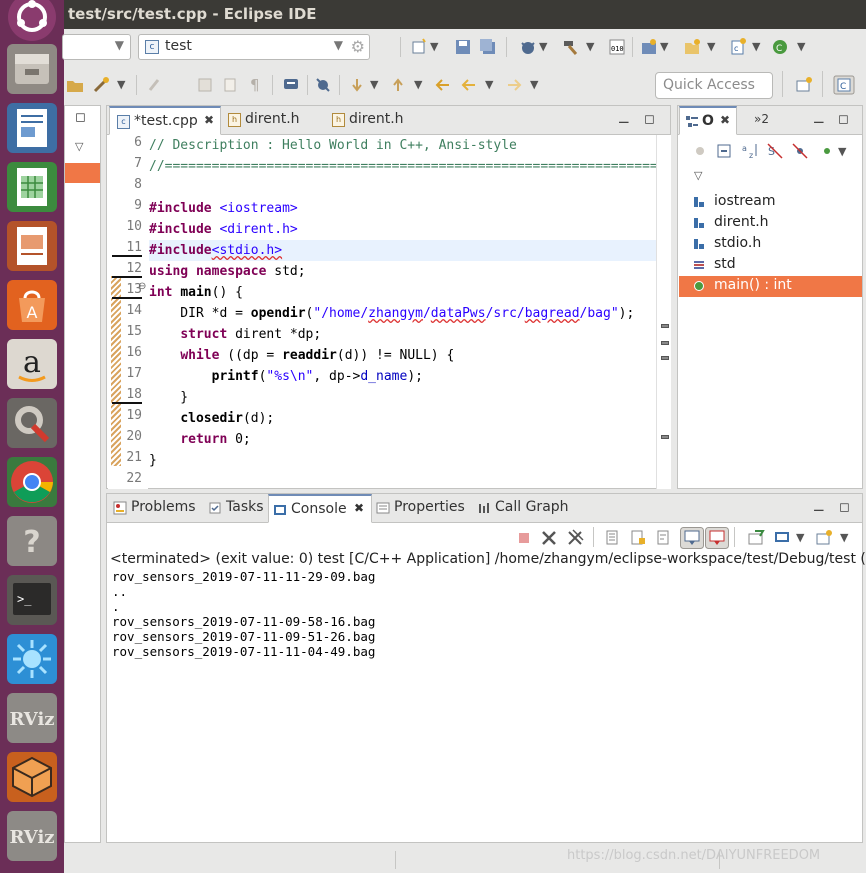  I want to click on launch-mode-combo: ▼, so click(96, 47).